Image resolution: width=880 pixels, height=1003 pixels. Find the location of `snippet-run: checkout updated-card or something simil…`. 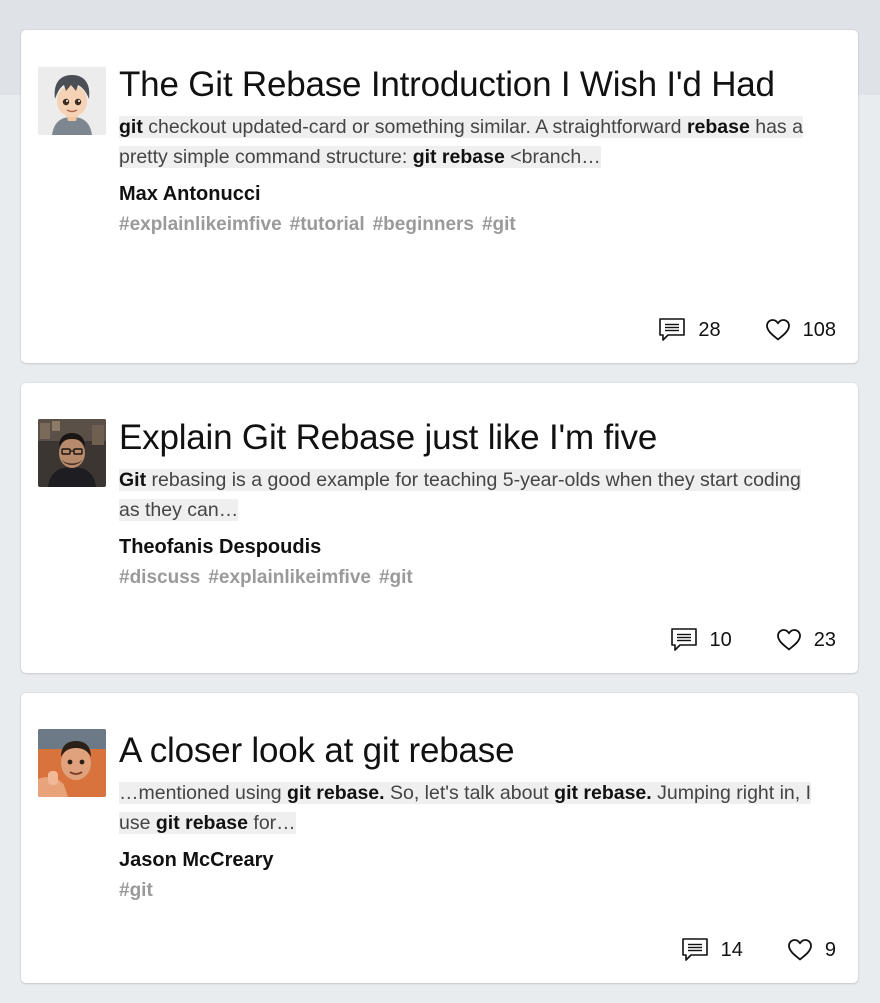

snippet-run: checkout updated-card or something simil… is located at coordinates (414, 127).